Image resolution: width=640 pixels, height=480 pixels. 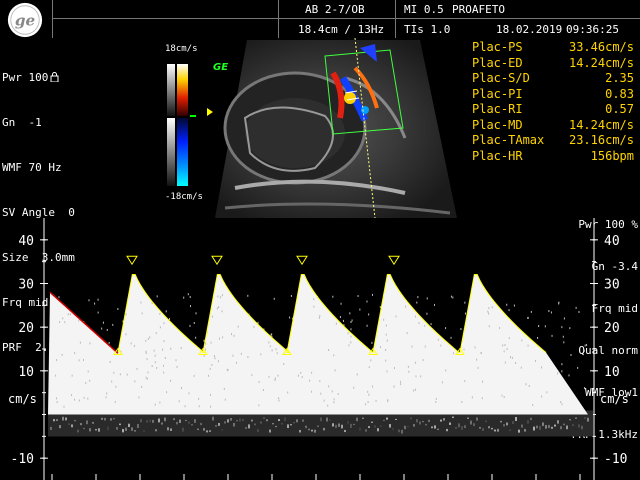 I want to click on tick-label-right: 40, so click(x=612, y=241).